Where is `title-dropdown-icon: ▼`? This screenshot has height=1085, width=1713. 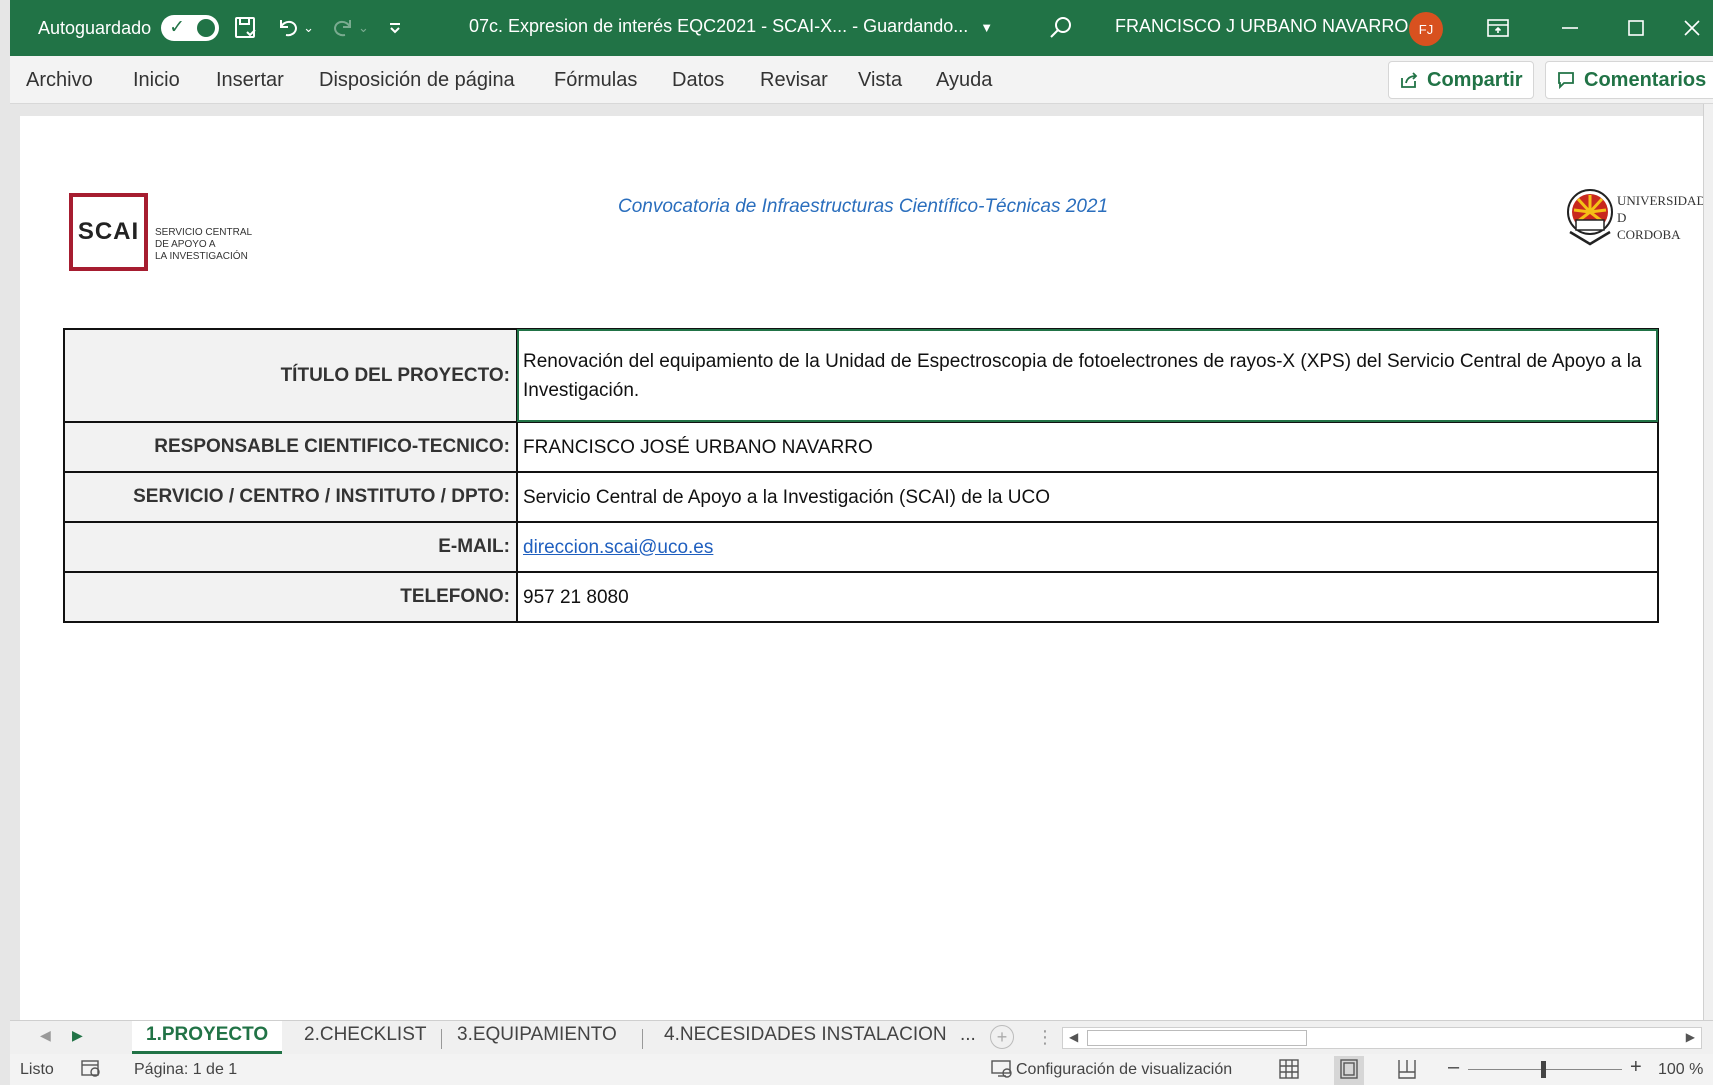 title-dropdown-icon: ▼ is located at coordinates (986, 27).